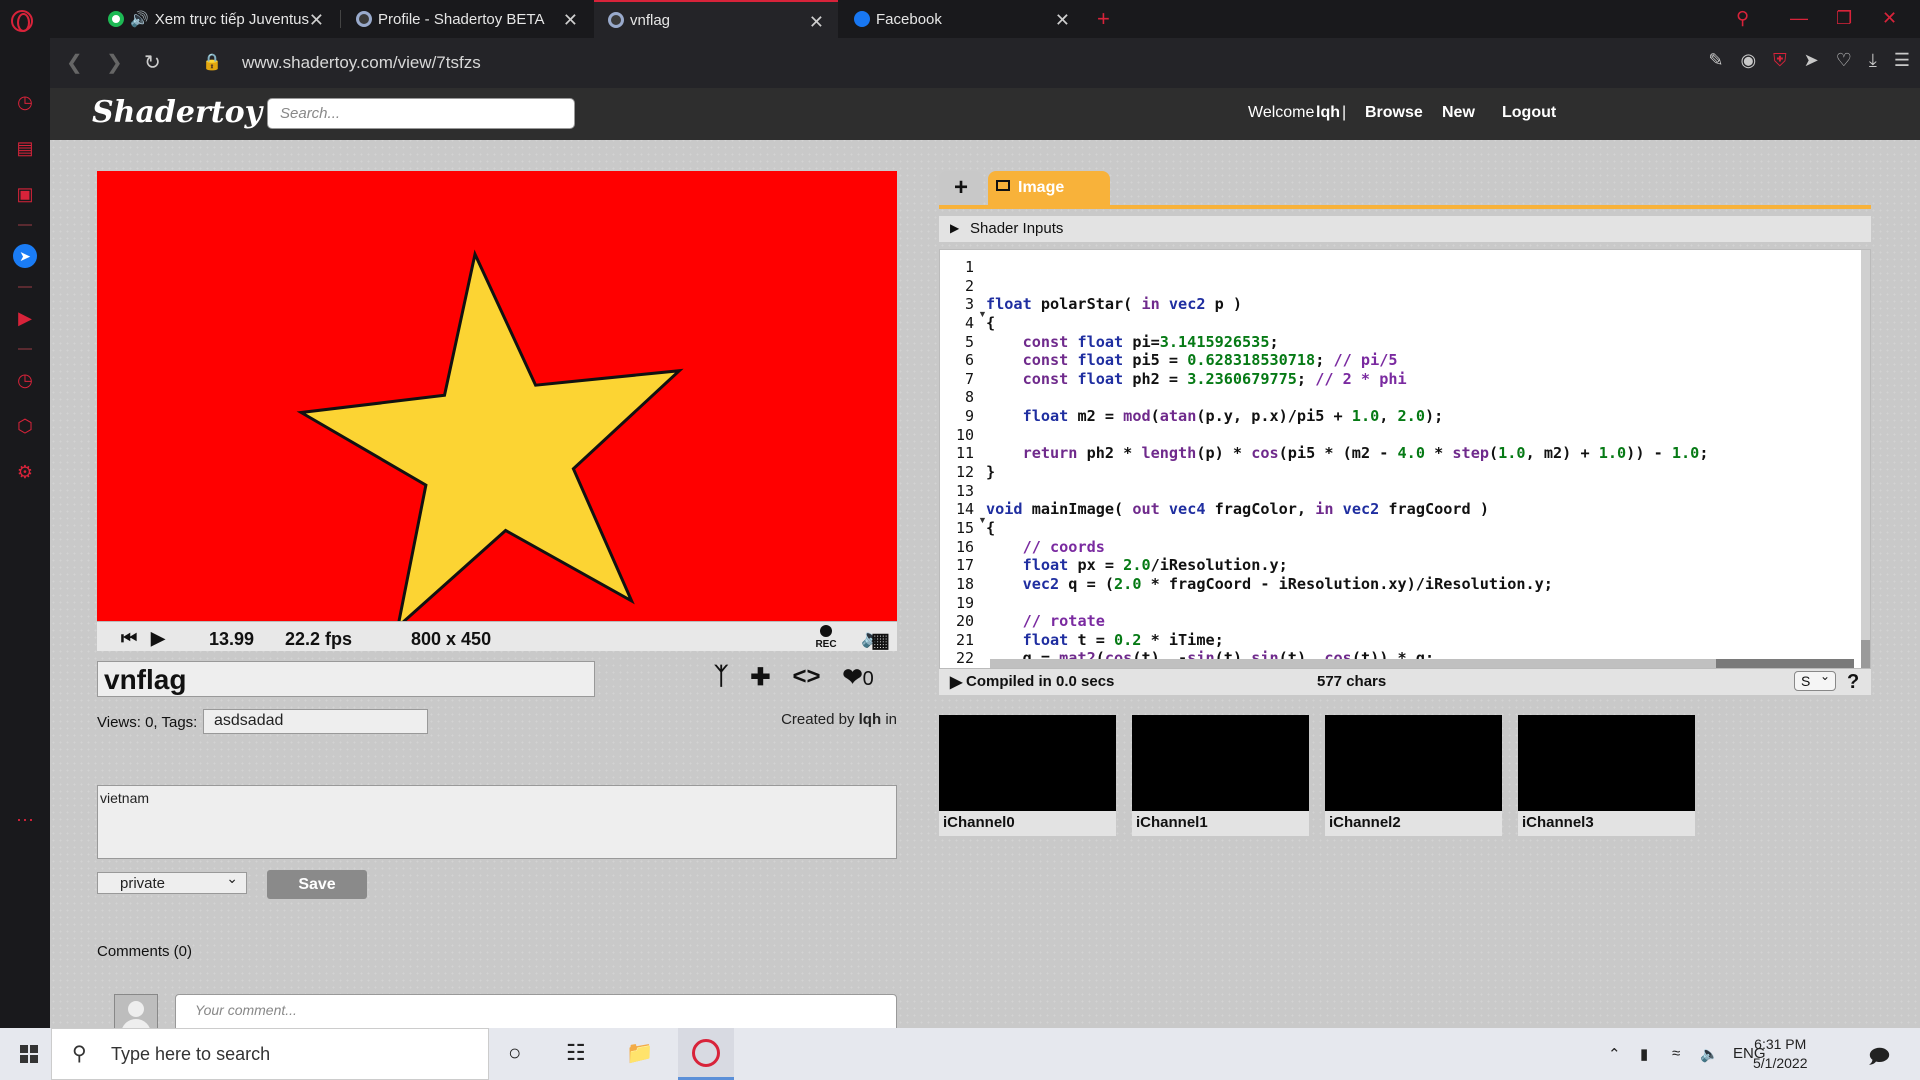 This screenshot has width=1920, height=1080. Describe the element at coordinates (74, 62) in the screenshot. I see `back-icon: ❮` at that location.